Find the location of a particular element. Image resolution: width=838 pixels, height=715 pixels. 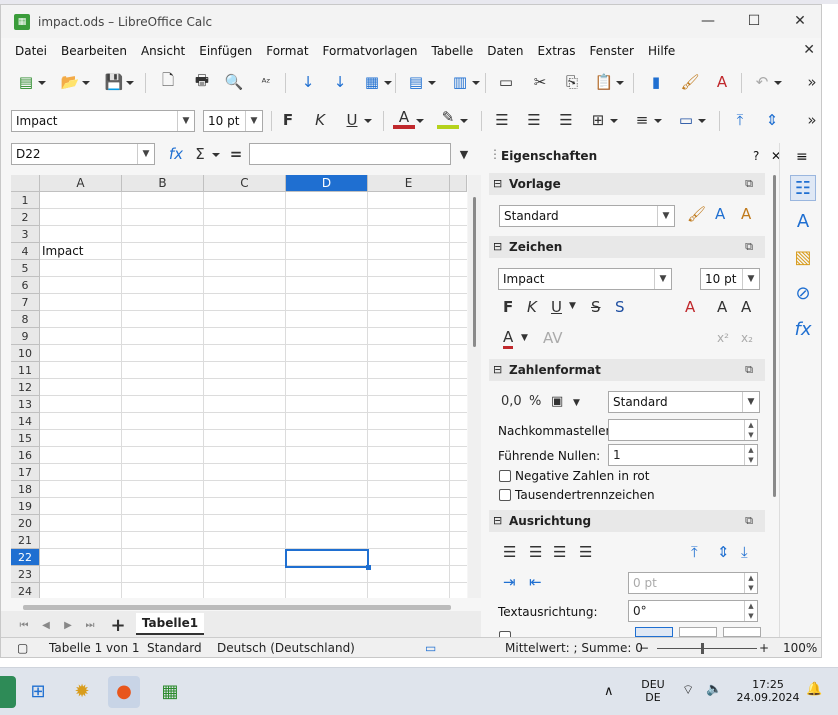

close-document-icon: ✕ is located at coordinates (809, 50).